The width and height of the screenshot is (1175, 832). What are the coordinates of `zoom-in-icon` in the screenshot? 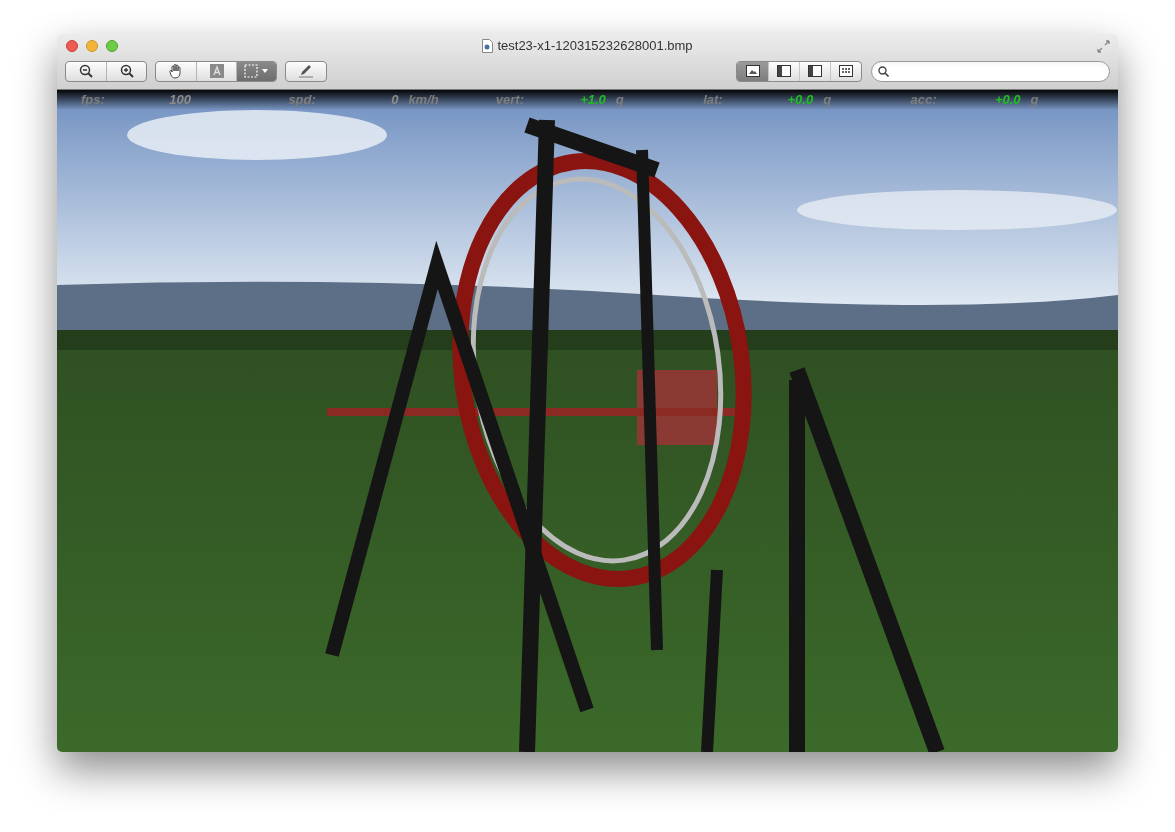 It's located at (126, 71).